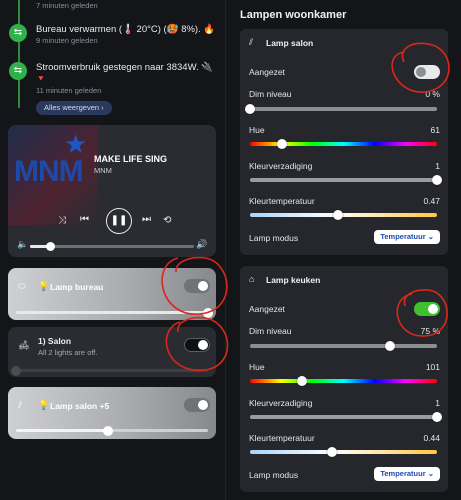 This screenshot has height=500, width=461. Describe the element at coordinates (55, 341) in the screenshot. I see `light-name: 1) Salon` at that location.